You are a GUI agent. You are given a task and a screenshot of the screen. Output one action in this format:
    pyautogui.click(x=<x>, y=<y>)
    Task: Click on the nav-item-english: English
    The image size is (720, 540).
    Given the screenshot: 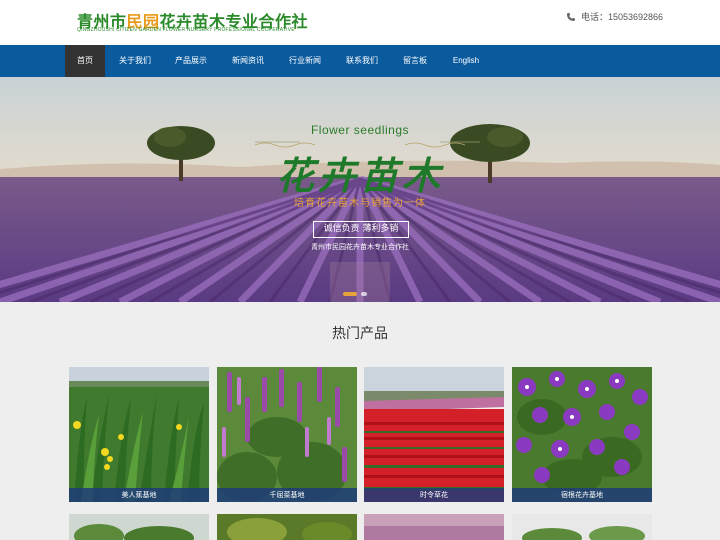 What is the action you would take?
    pyautogui.click(x=466, y=61)
    